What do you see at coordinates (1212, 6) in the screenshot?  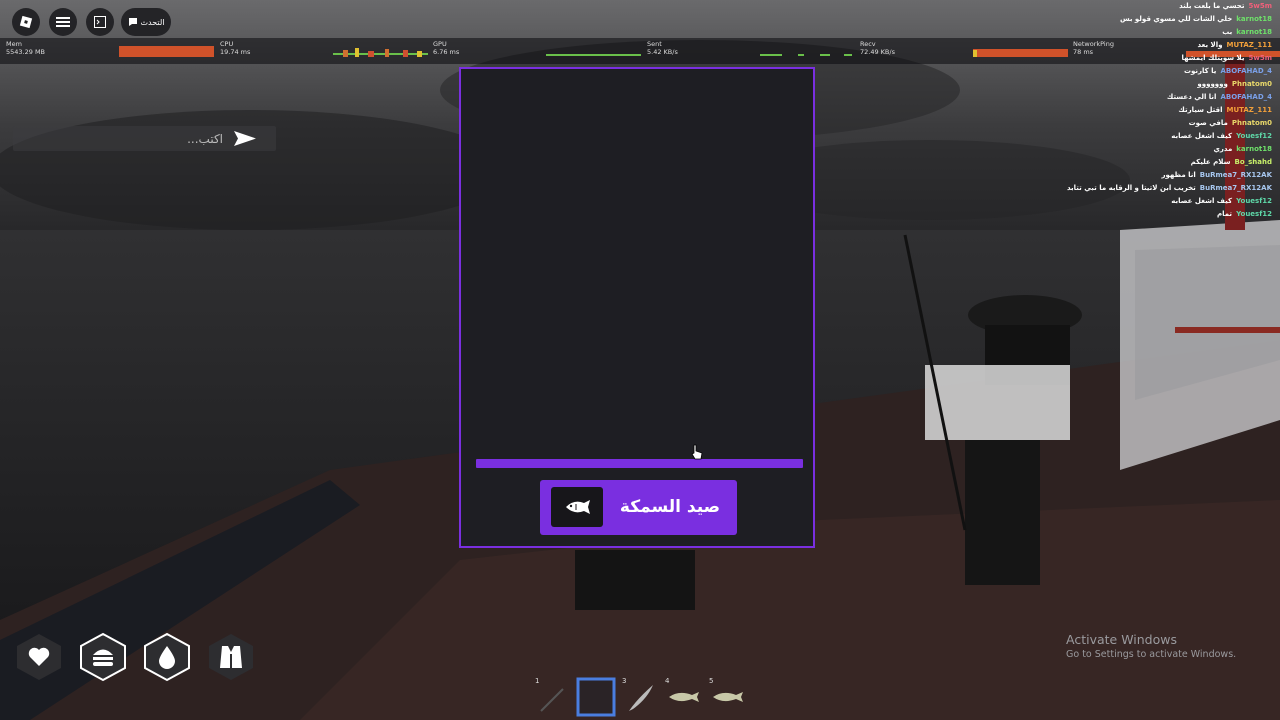 I see `chat-message-text: تحسي ما بلعت بلند` at bounding box center [1212, 6].